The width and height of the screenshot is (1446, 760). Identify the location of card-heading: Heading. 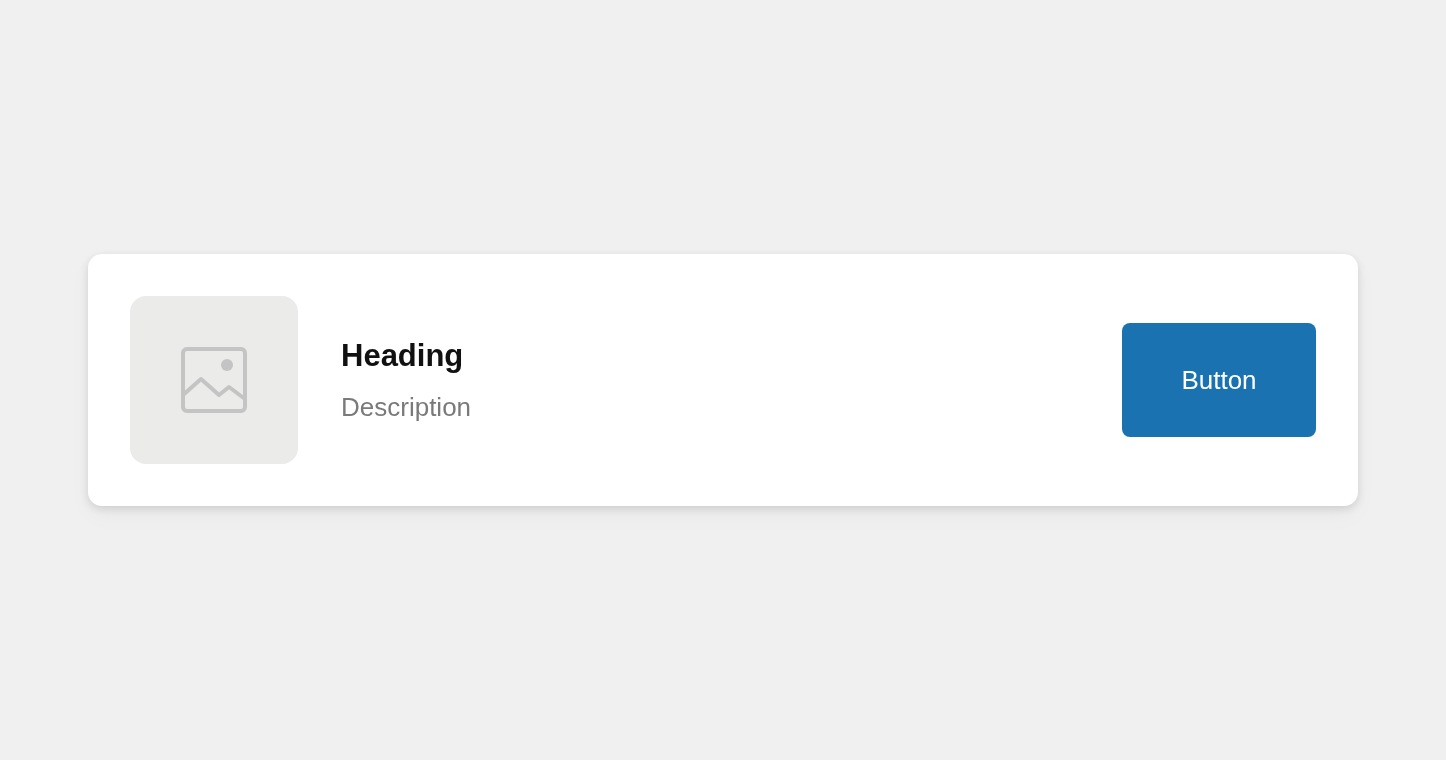
(402, 356).